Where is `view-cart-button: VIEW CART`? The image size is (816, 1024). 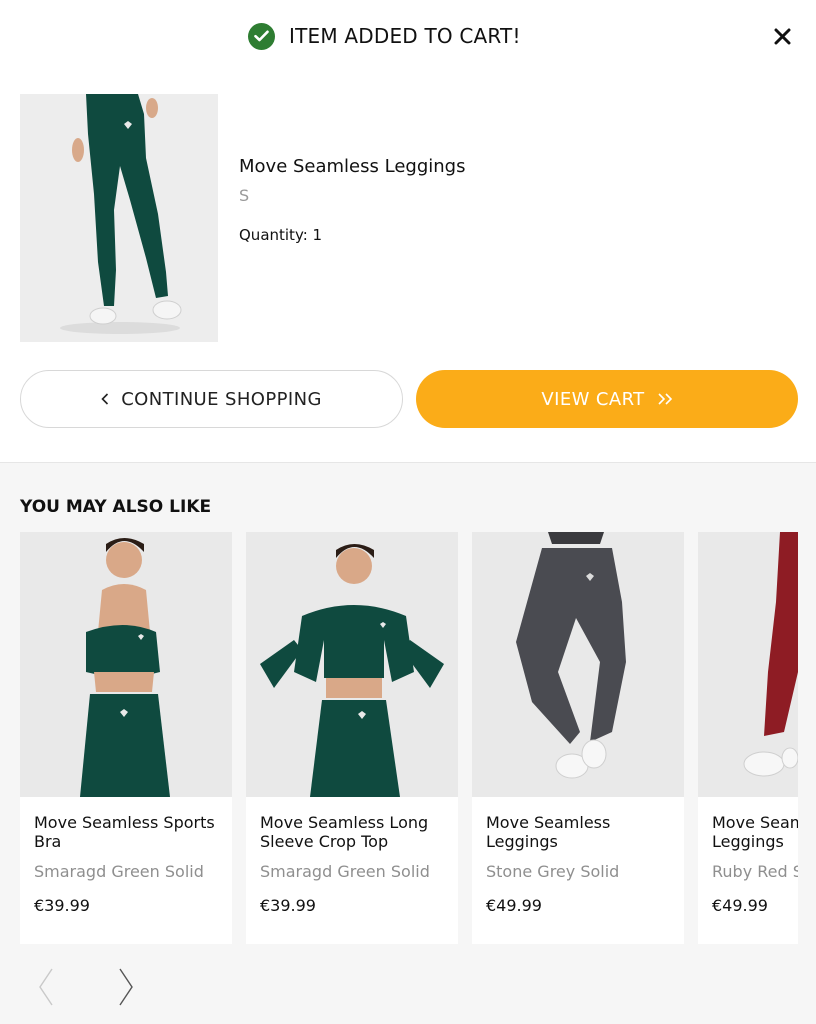 view-cart-button: VIEW CART is located at coordinates (607, 399).